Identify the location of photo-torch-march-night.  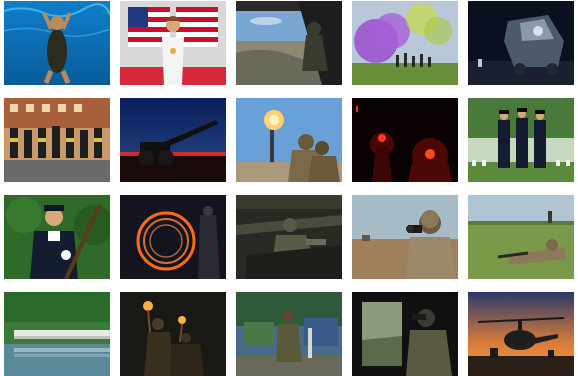
(173, 334).